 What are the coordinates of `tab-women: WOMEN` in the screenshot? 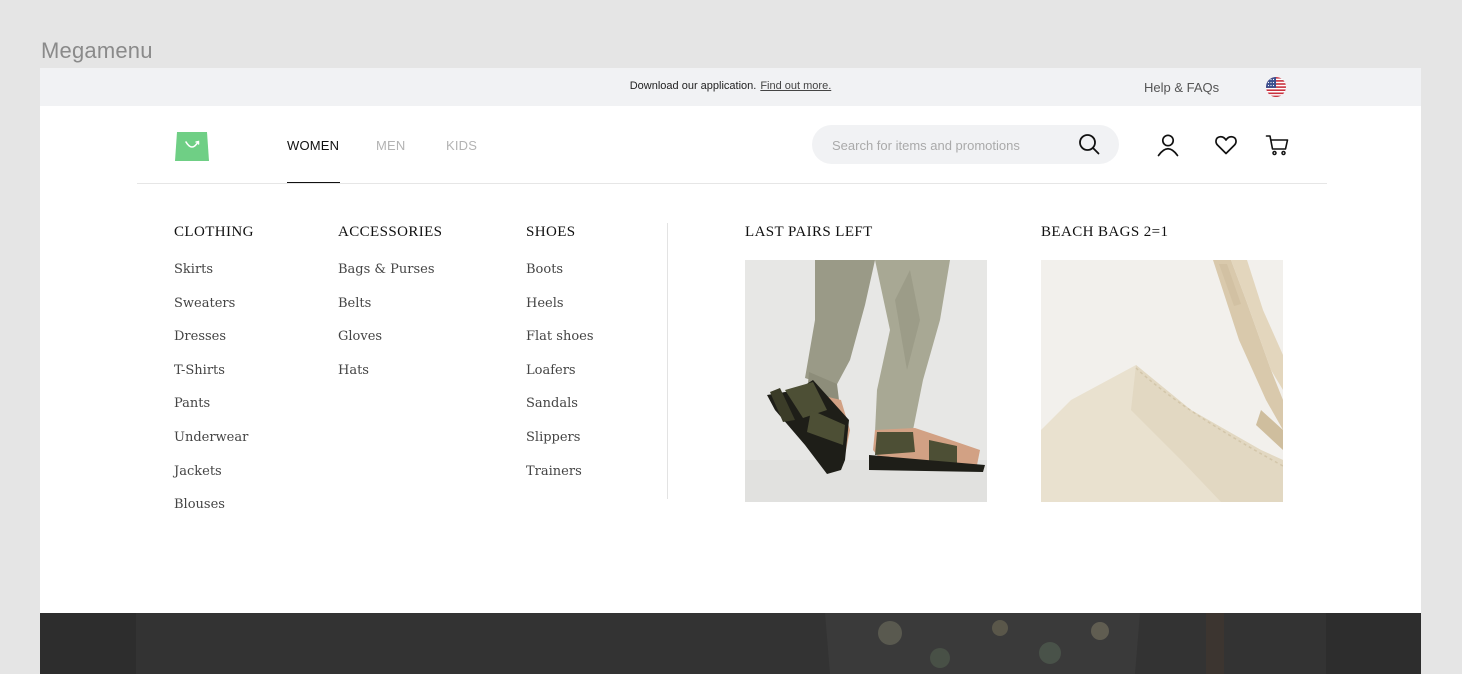 It's located at (313, 145).